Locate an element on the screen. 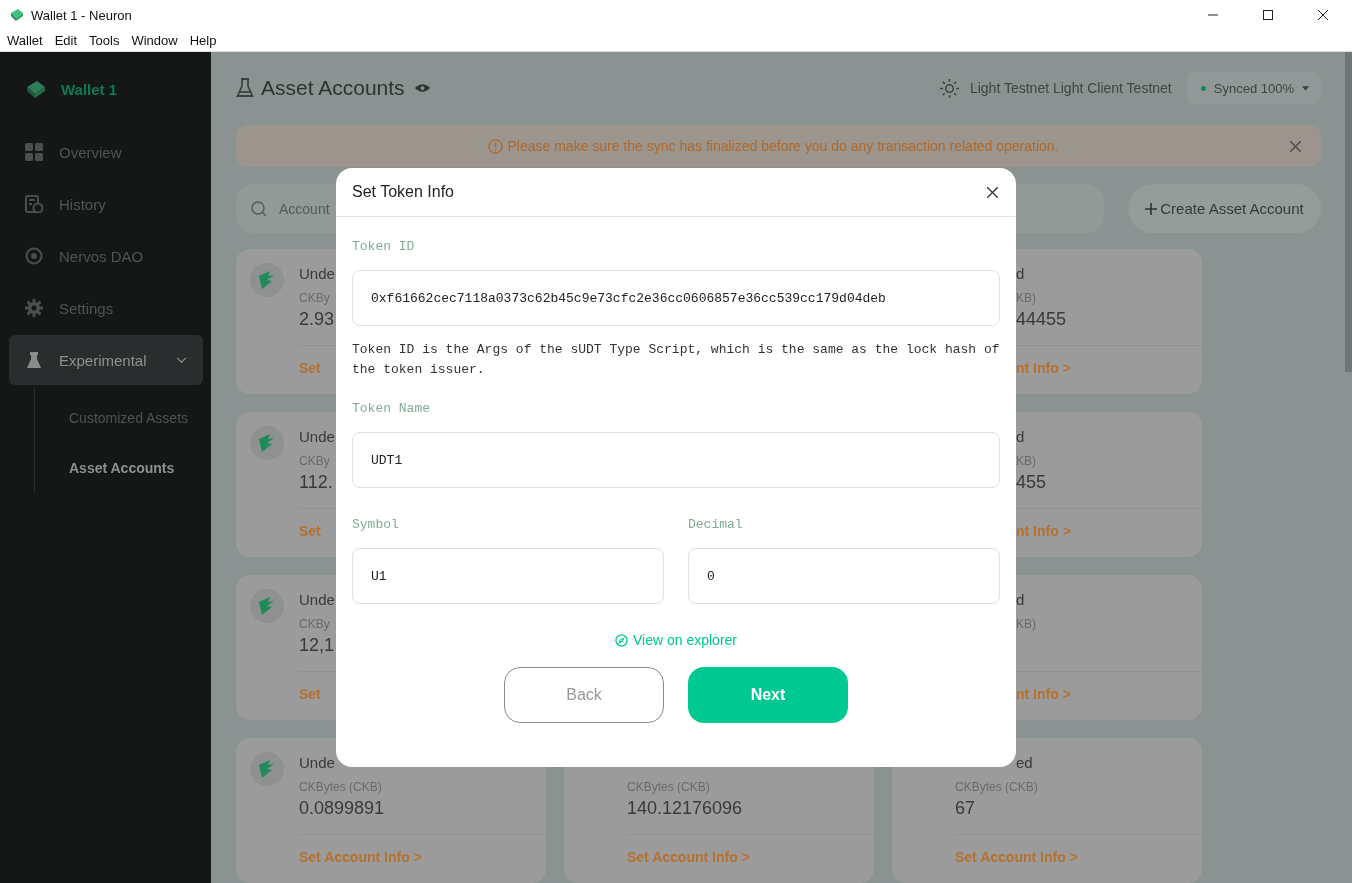 The height and width of the screenshot is (883, 1352). field-label: Symbol is located at coordinates (376, 525).